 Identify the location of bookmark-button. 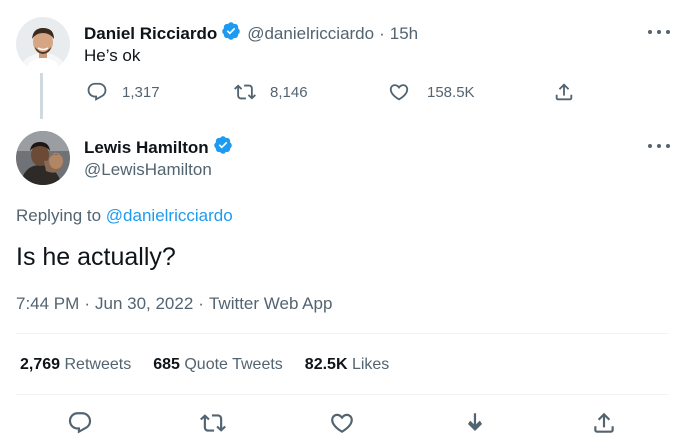
(475, 423).